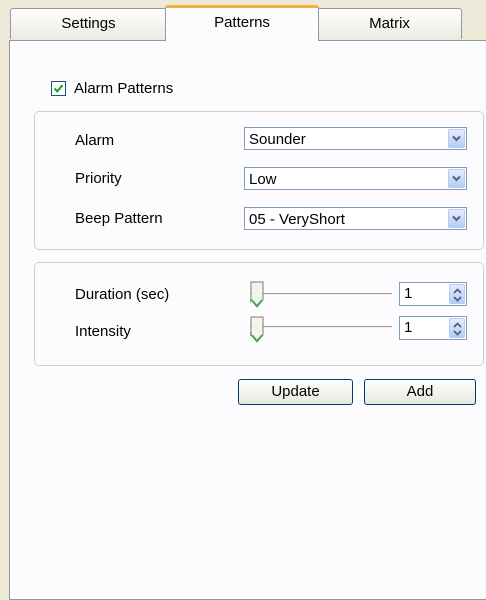 Image resolution: width=486 pixels, height=600 pixels. What do you see at coordinates (277, 139) in the screenshot?
I see `alarm-select-value: Sounder` at bounding box center [277, 139].